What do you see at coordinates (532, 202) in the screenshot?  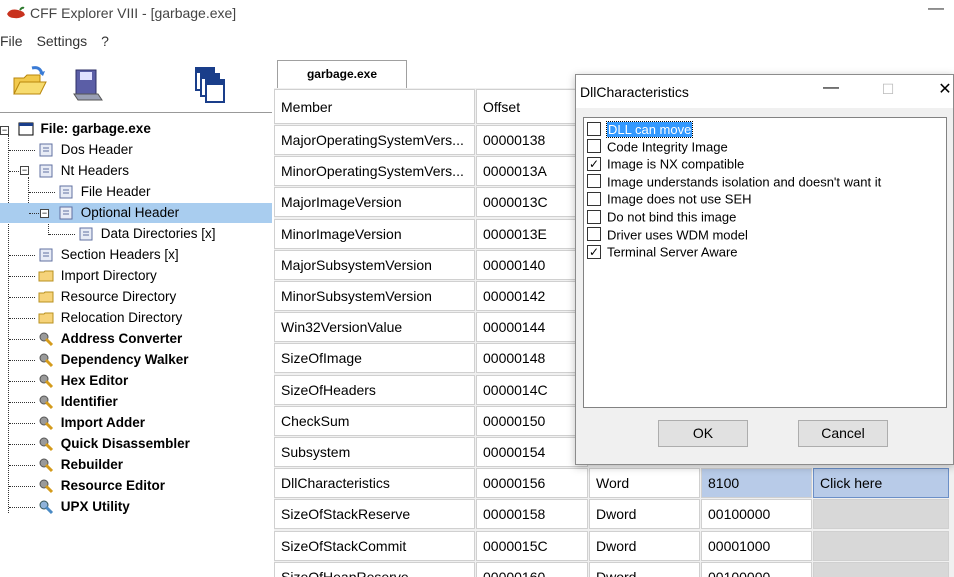 I see `offset-cell: 0000013C` at bounding box center [532, 202].